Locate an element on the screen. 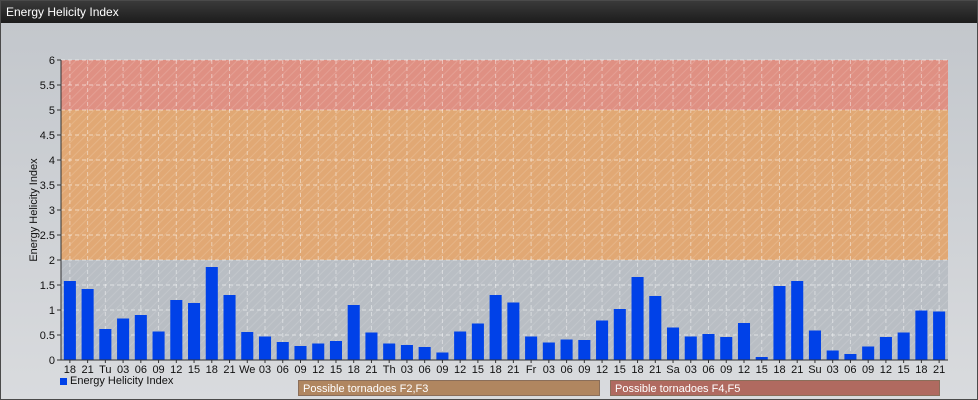 The image size is (978, 400). y-tick-label: 1 is located at coordinates (52, 311).